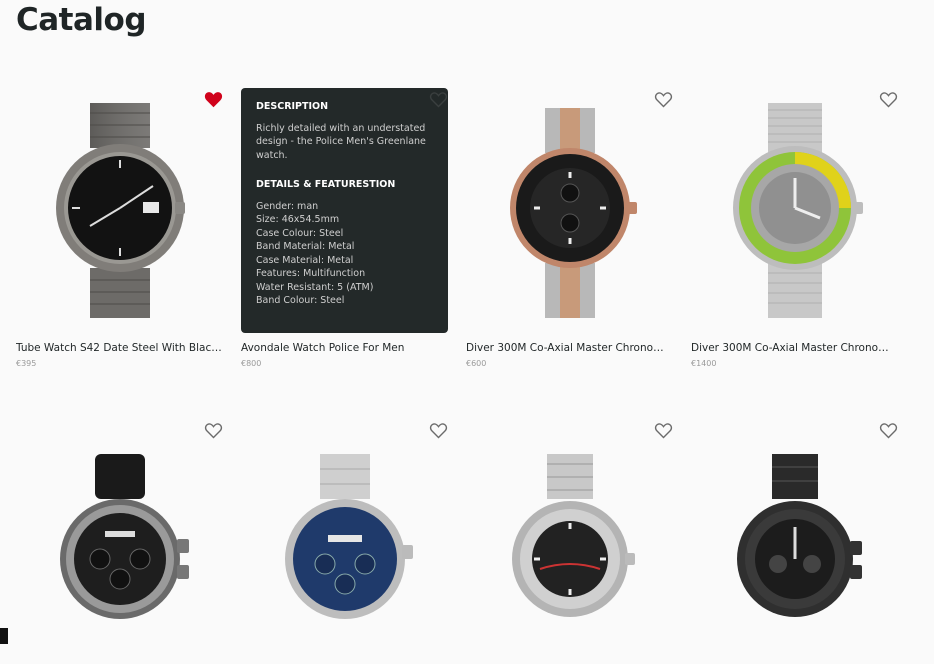 The image size is (934, 664). What do you see at coordinates (344, 348) in the screenshot?
I see `product-name: Avondale Watch Police For Men` at bounding box center [344, 348].